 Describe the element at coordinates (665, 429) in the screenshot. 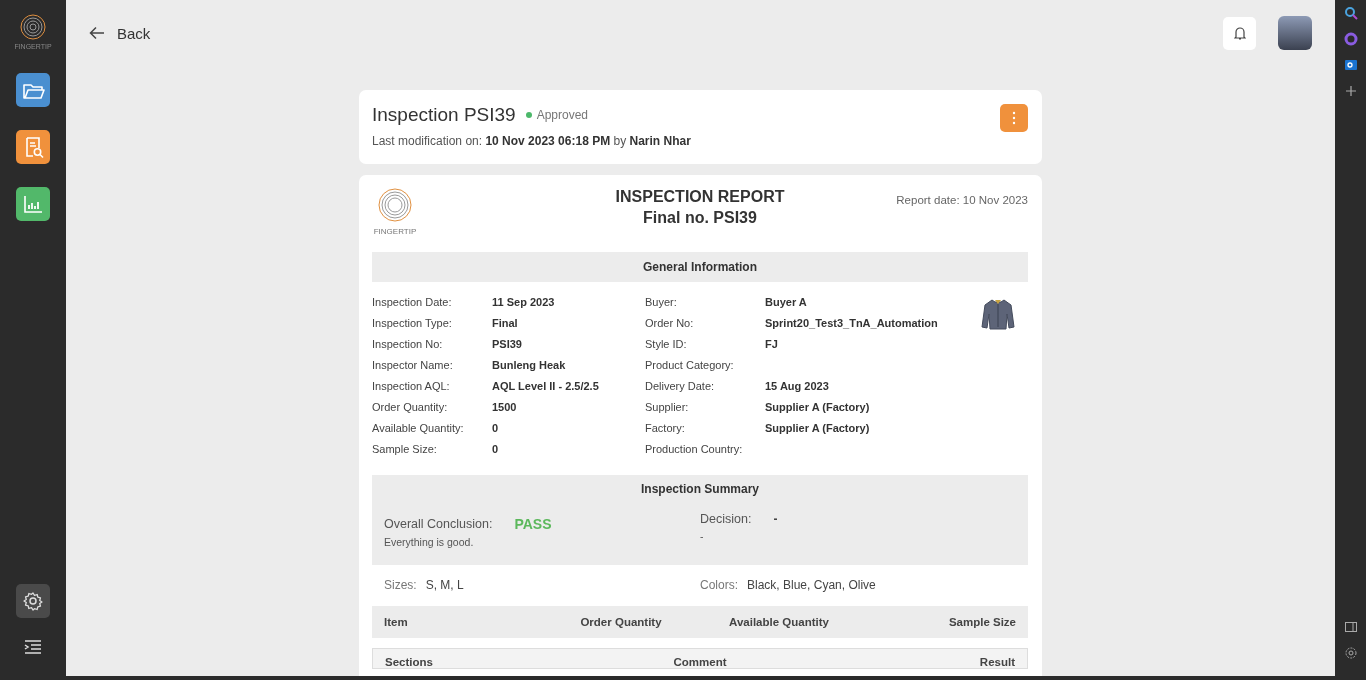

I see `field-label: Factory:` at that location.